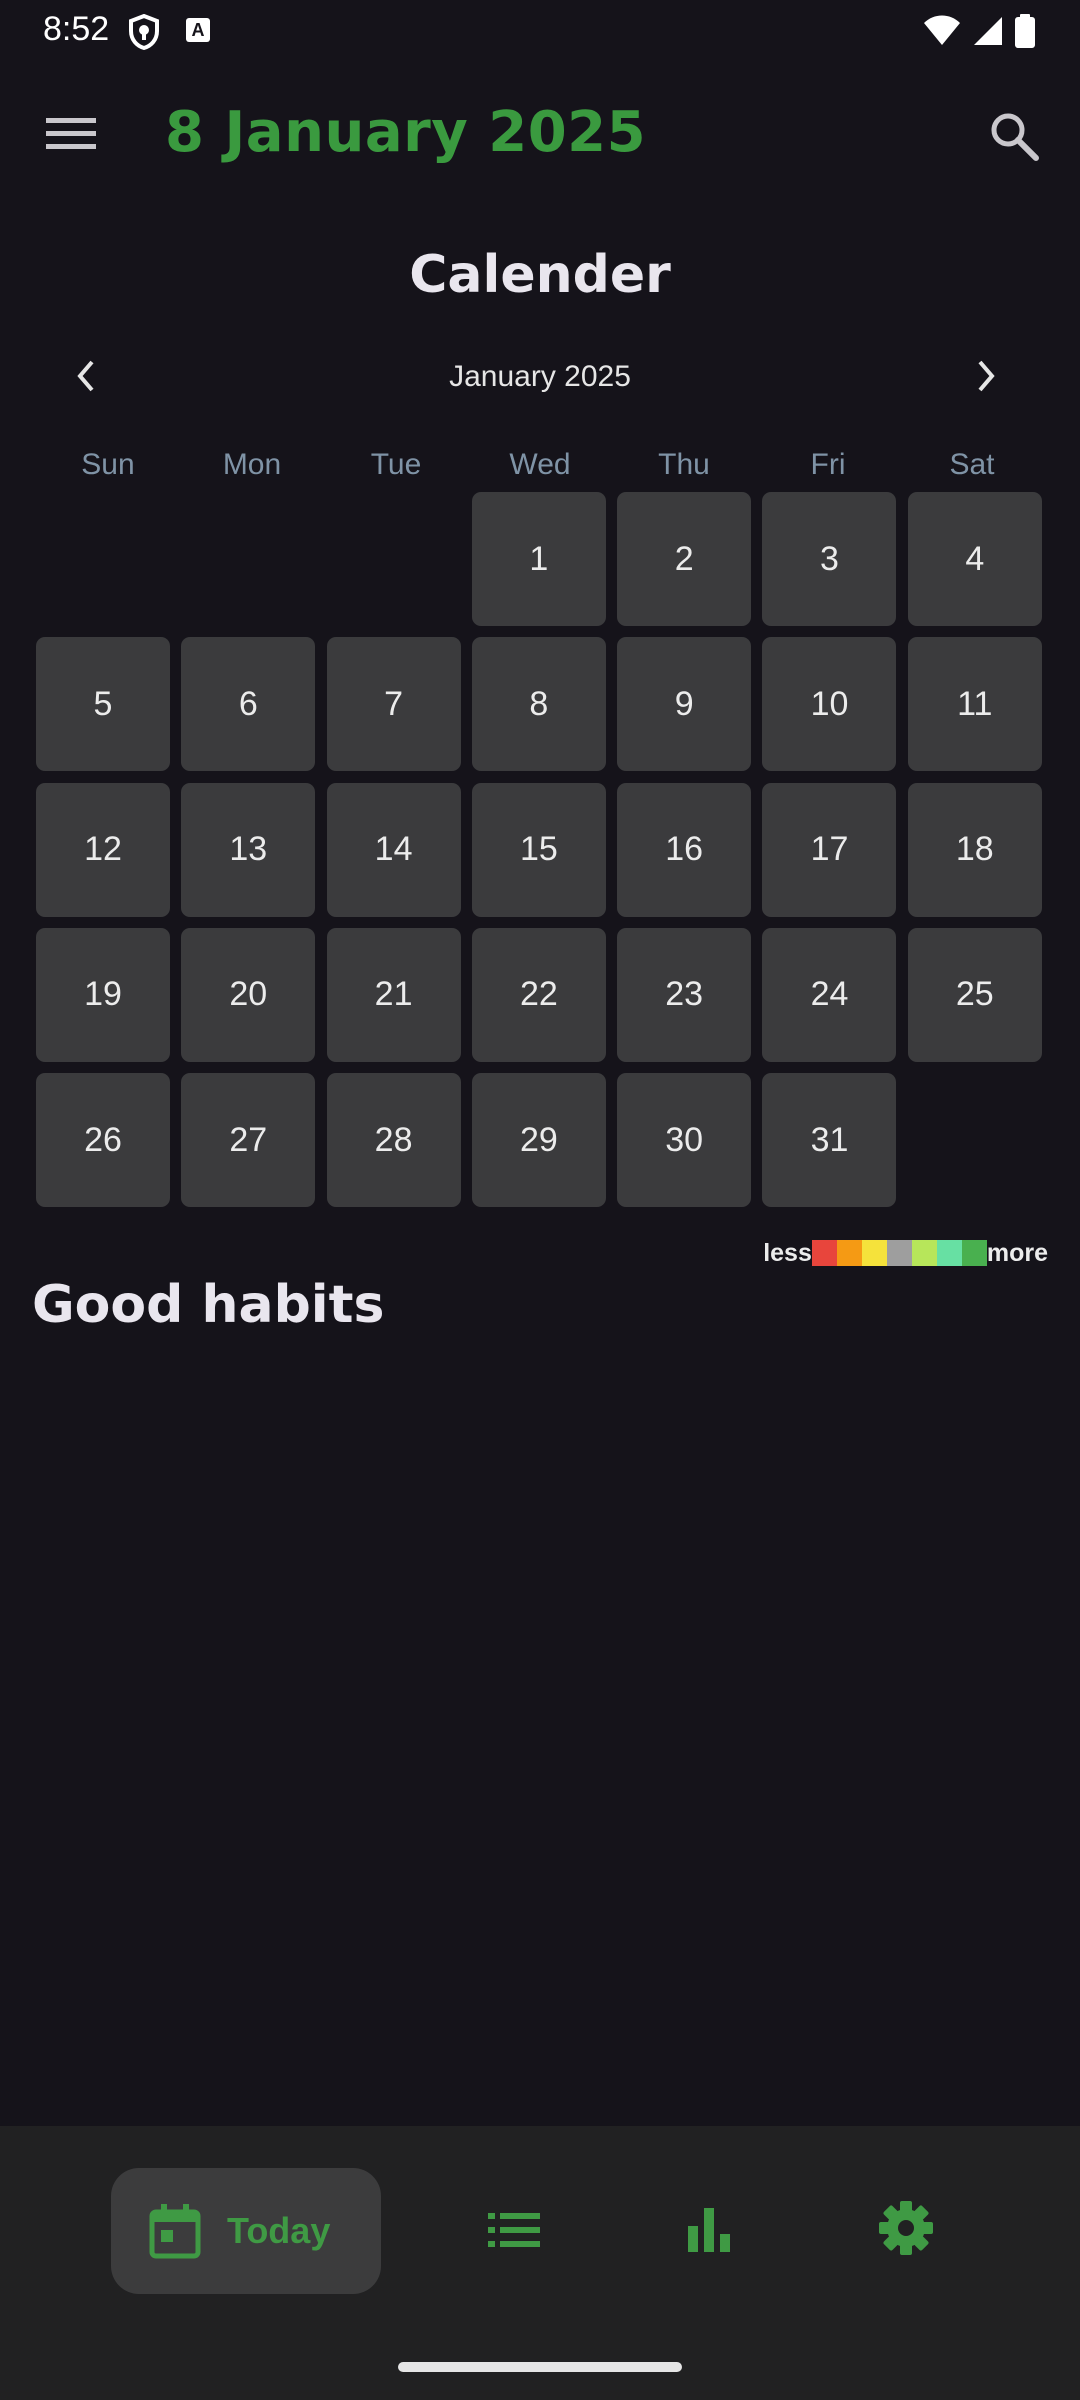 The height and width of the screenshot is (2400, 1080). Describe the element at coordinates (103, 994) in the screenshot. I see `calendar-day: 19` at that location.